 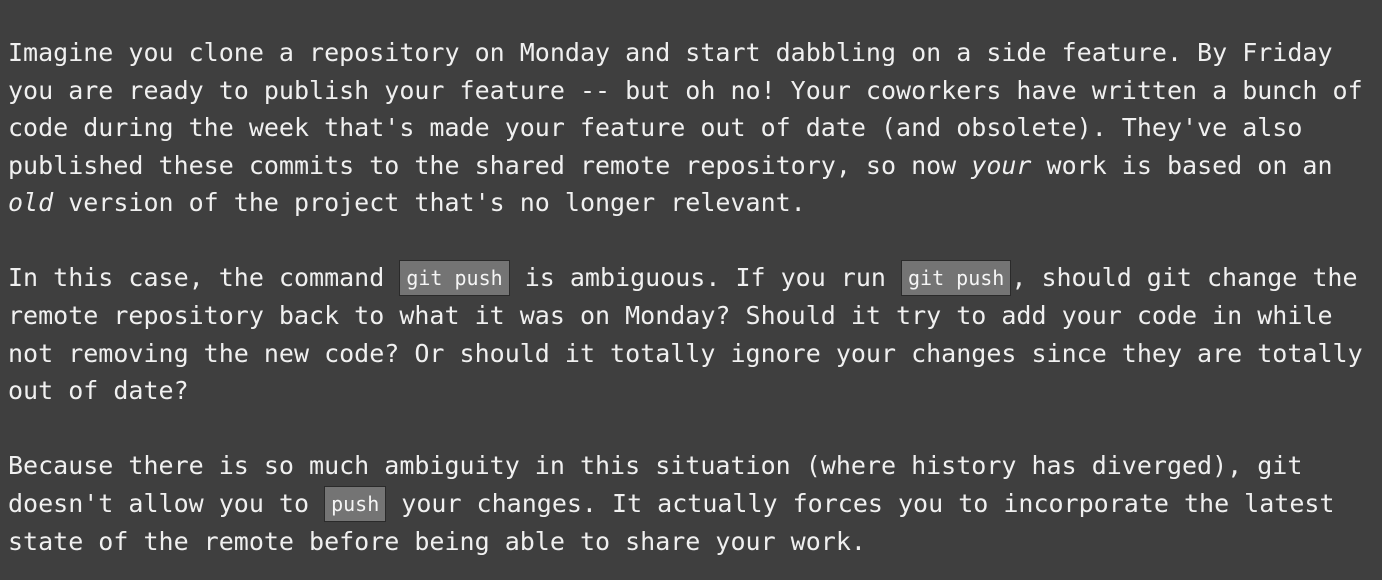 What do you see at coordinates (1182, 165) in the screenshot?
I see `paragraph-text: work is based on an` at bounding box center [1182, 165].